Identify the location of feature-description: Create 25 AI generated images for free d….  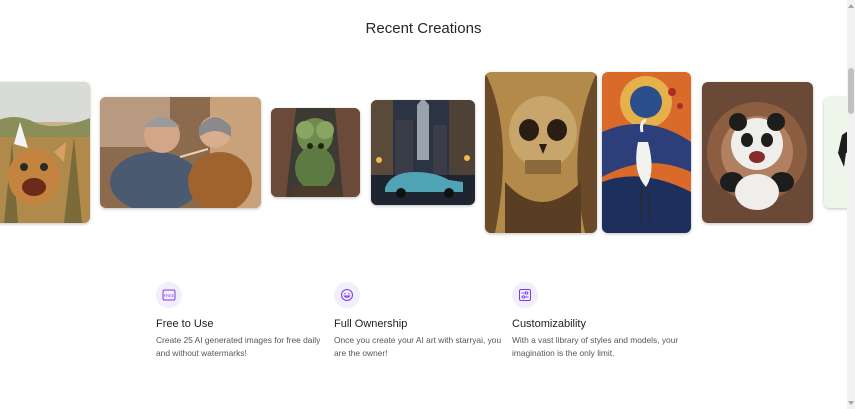
(238, 346).